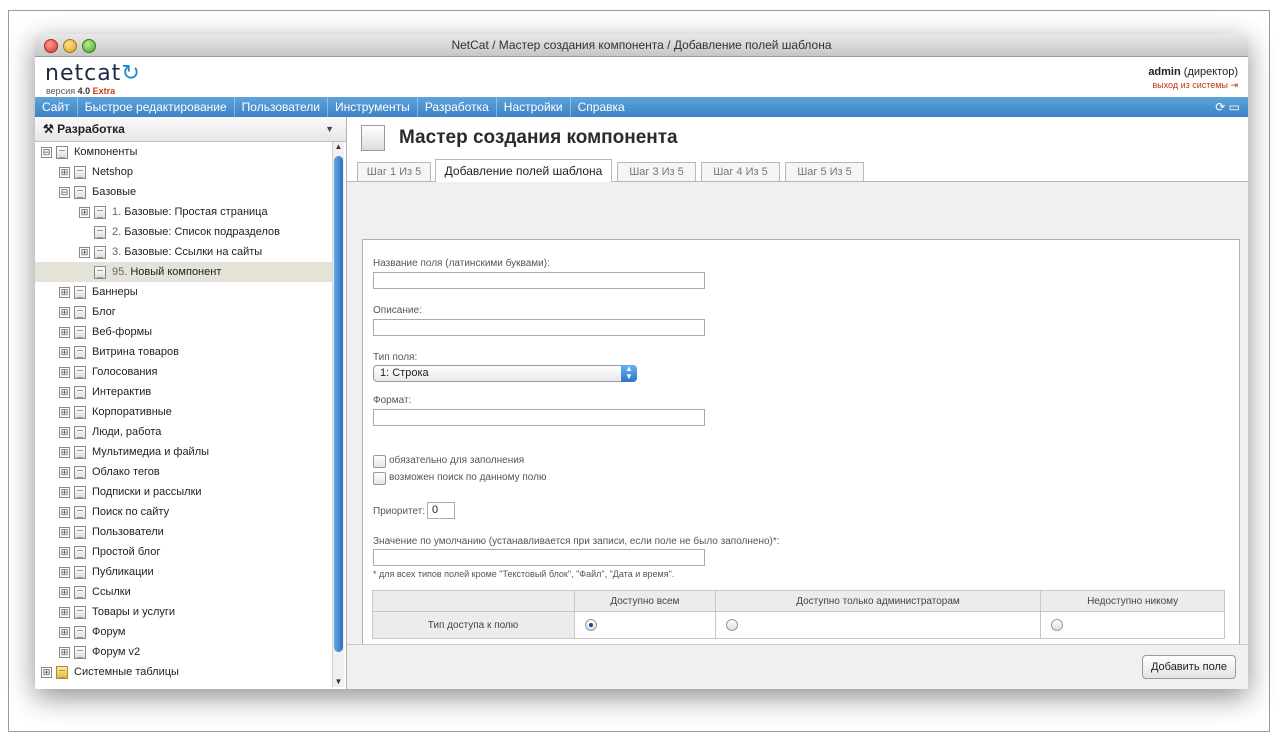 The height and width of the screenshot is (735, 1275). I want to click on tree-item: ⊞ Облако тегов, so click(183, 472).